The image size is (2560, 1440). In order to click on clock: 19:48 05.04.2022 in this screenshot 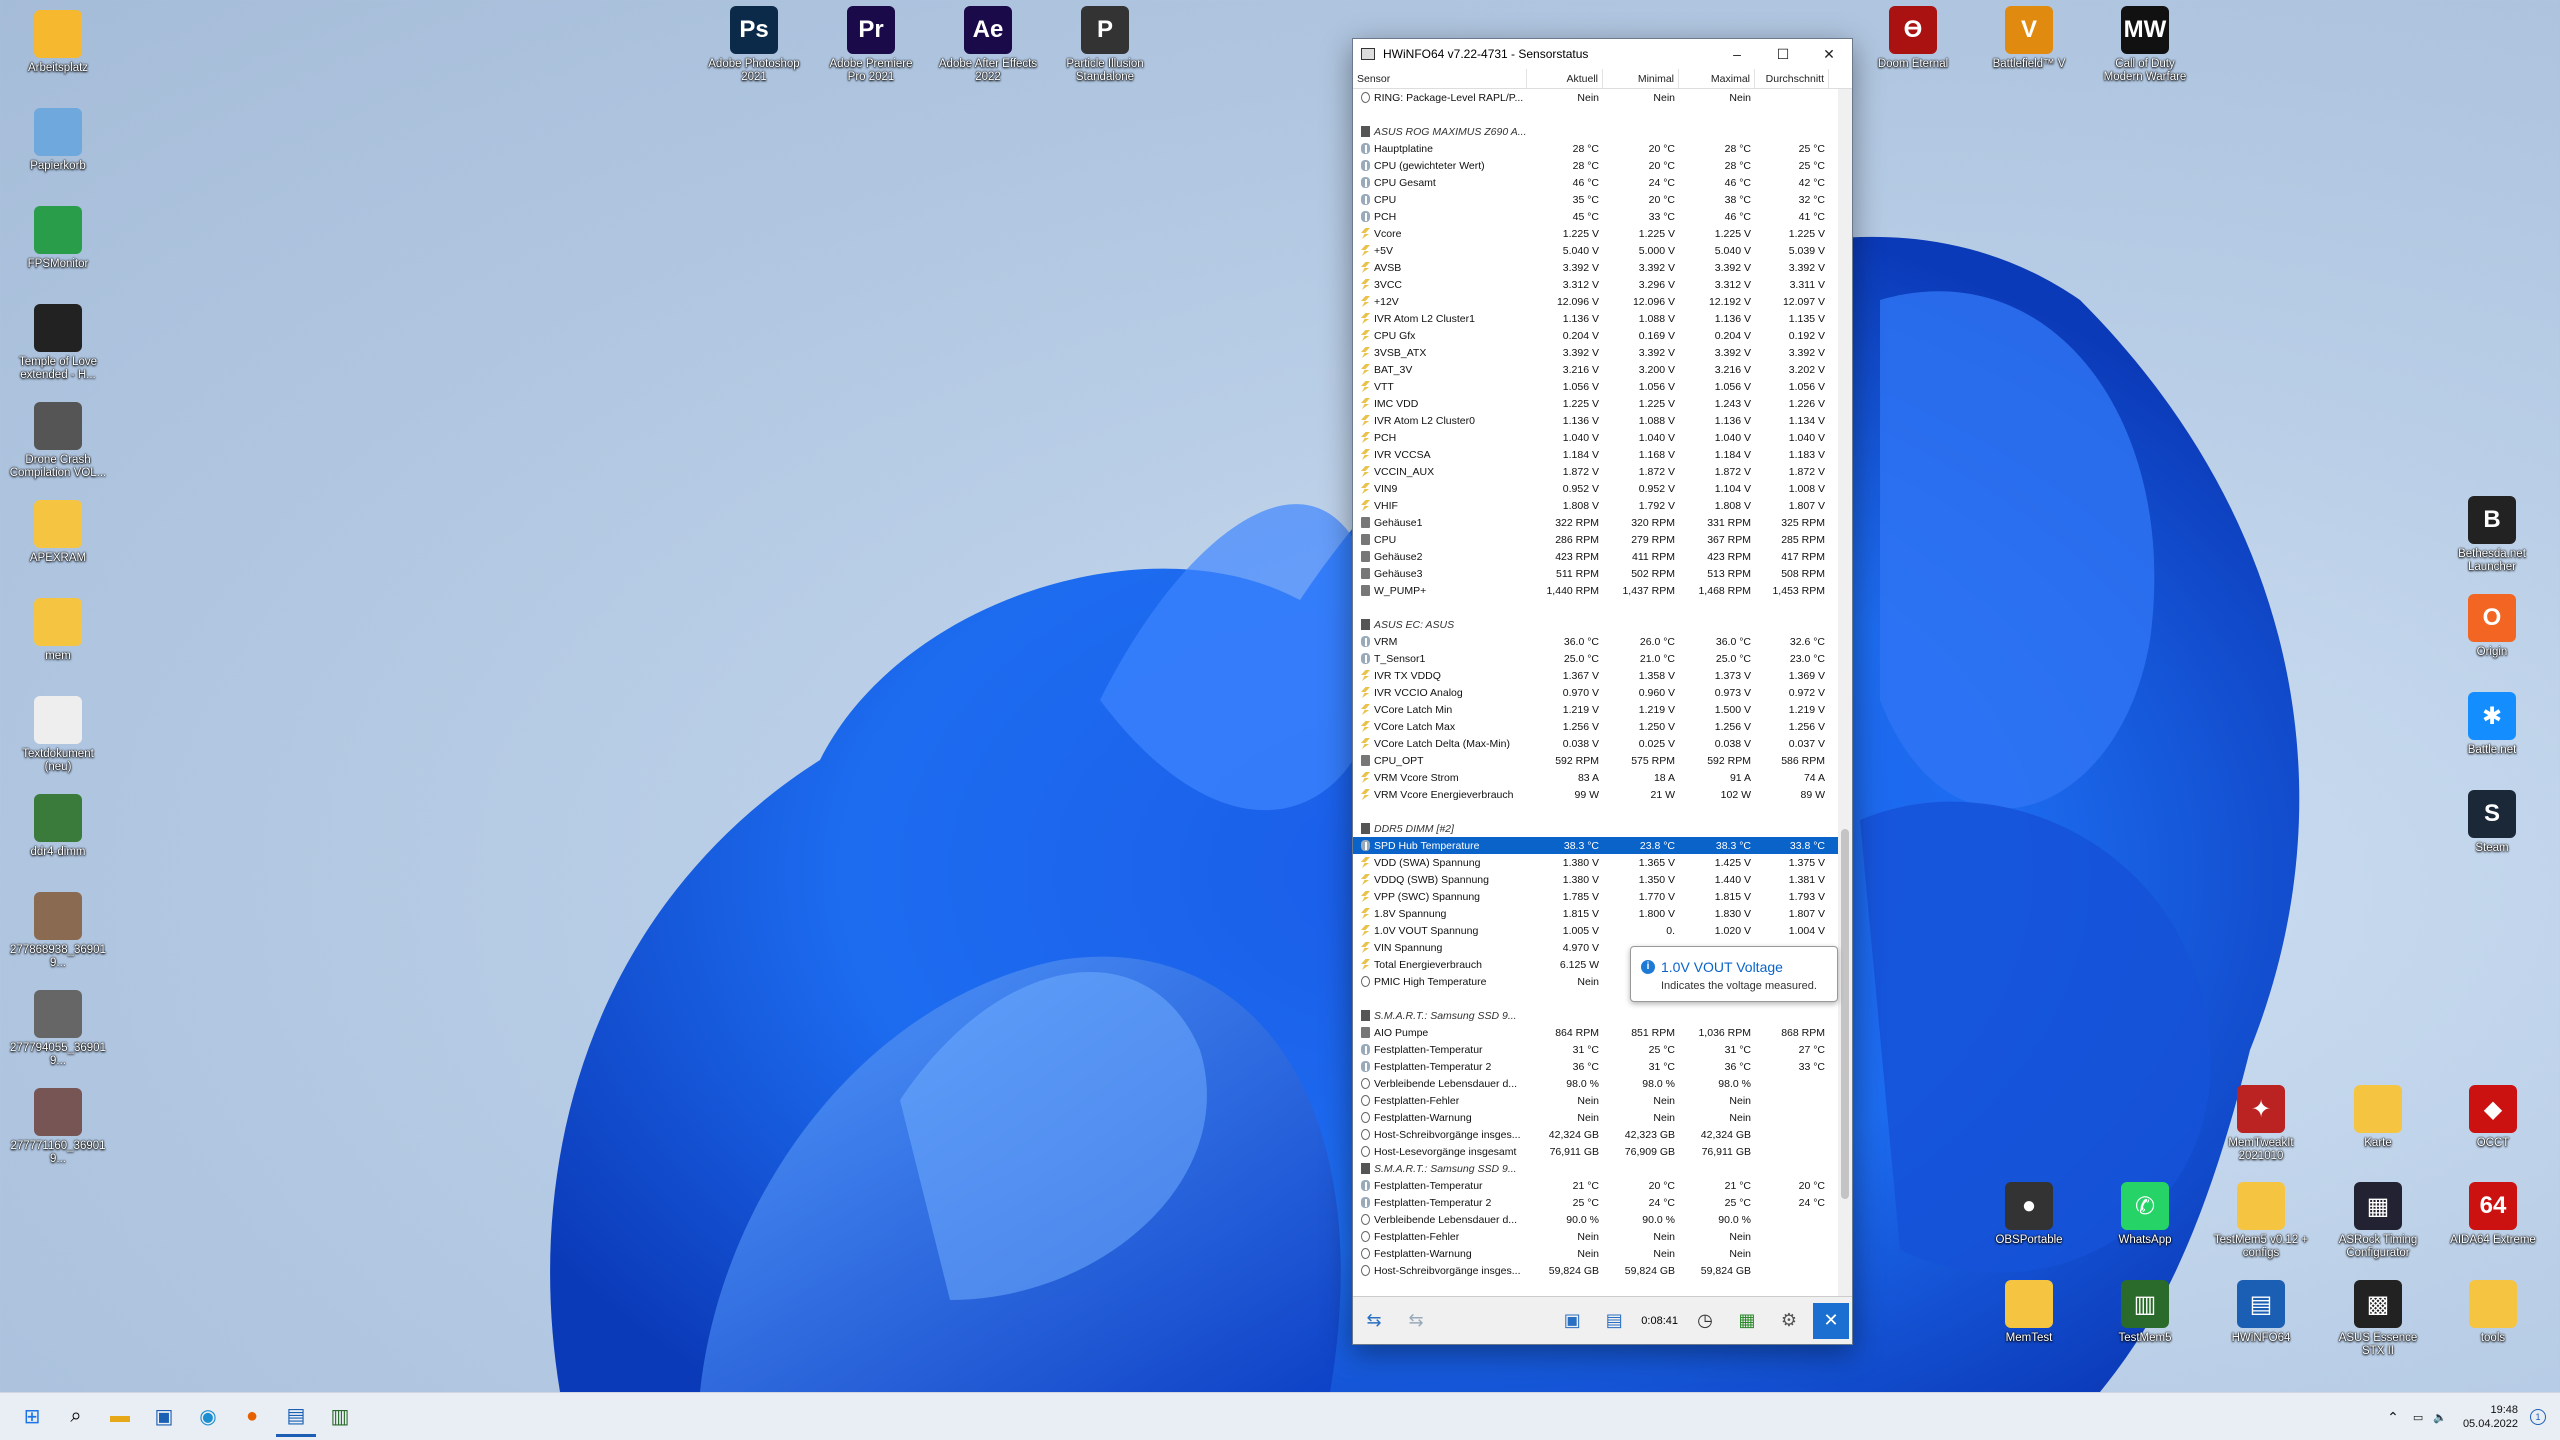, I will do `click(2490, 1417)`.